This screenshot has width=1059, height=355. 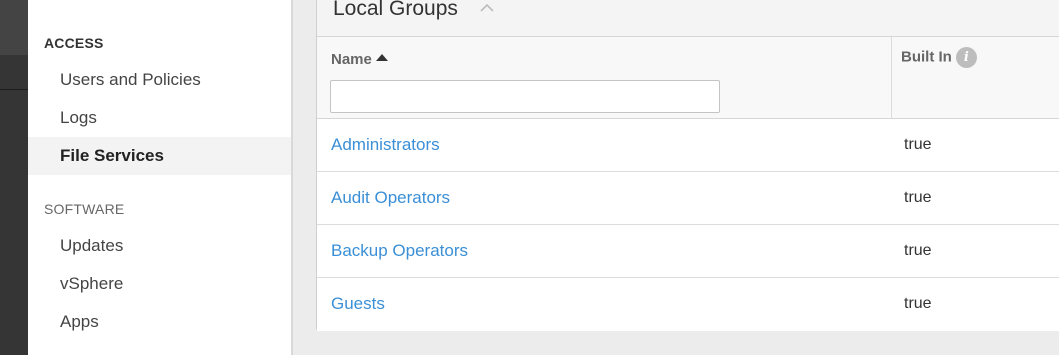 What do you see at coordinates (688, 304) in the screenshot?
I see `table-row: Guests true` at bounding box center [688, 304].